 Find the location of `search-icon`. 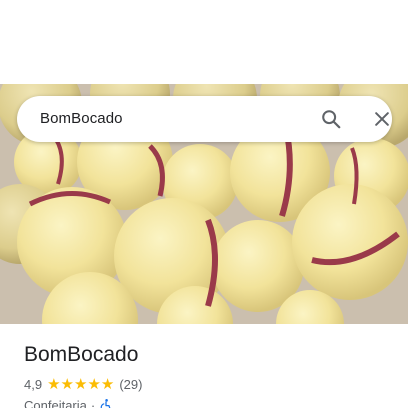

search-icon is located at coordinates (331, 119).